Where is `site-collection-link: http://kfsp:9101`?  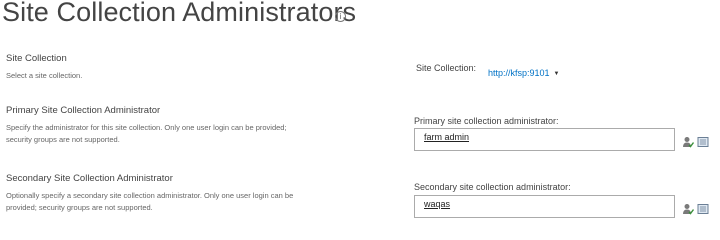 site-collection-link: http://kfsp:9101 is located at coordinates (519, 73).